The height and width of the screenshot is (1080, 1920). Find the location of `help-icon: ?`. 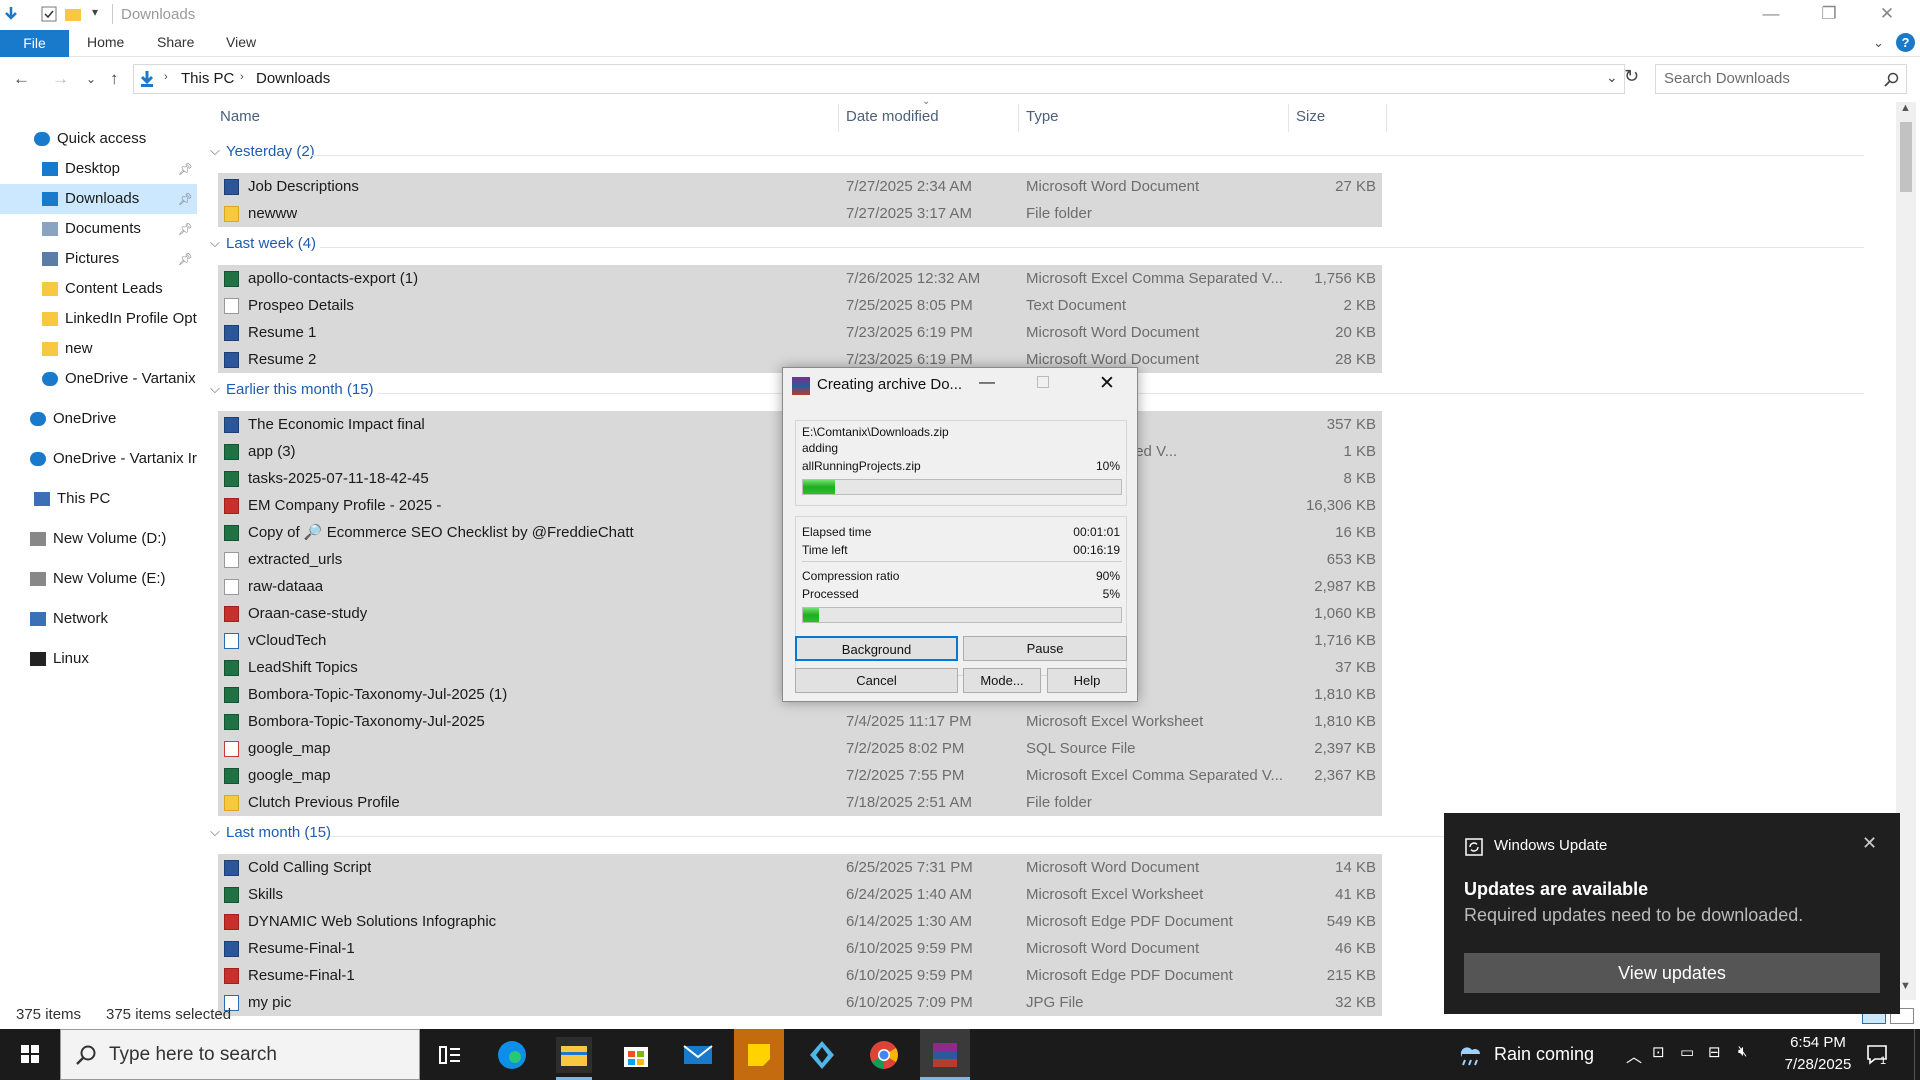

help-icon: ? is located at coordinates (1905, 42).